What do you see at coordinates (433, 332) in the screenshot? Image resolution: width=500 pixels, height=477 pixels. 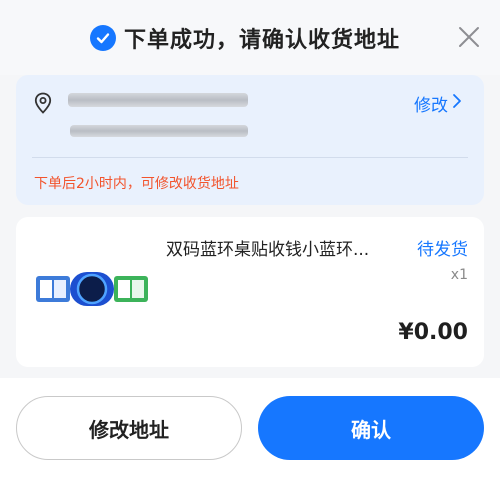 I see `product-price: ¥0.00` at bounding box center [433, 332].